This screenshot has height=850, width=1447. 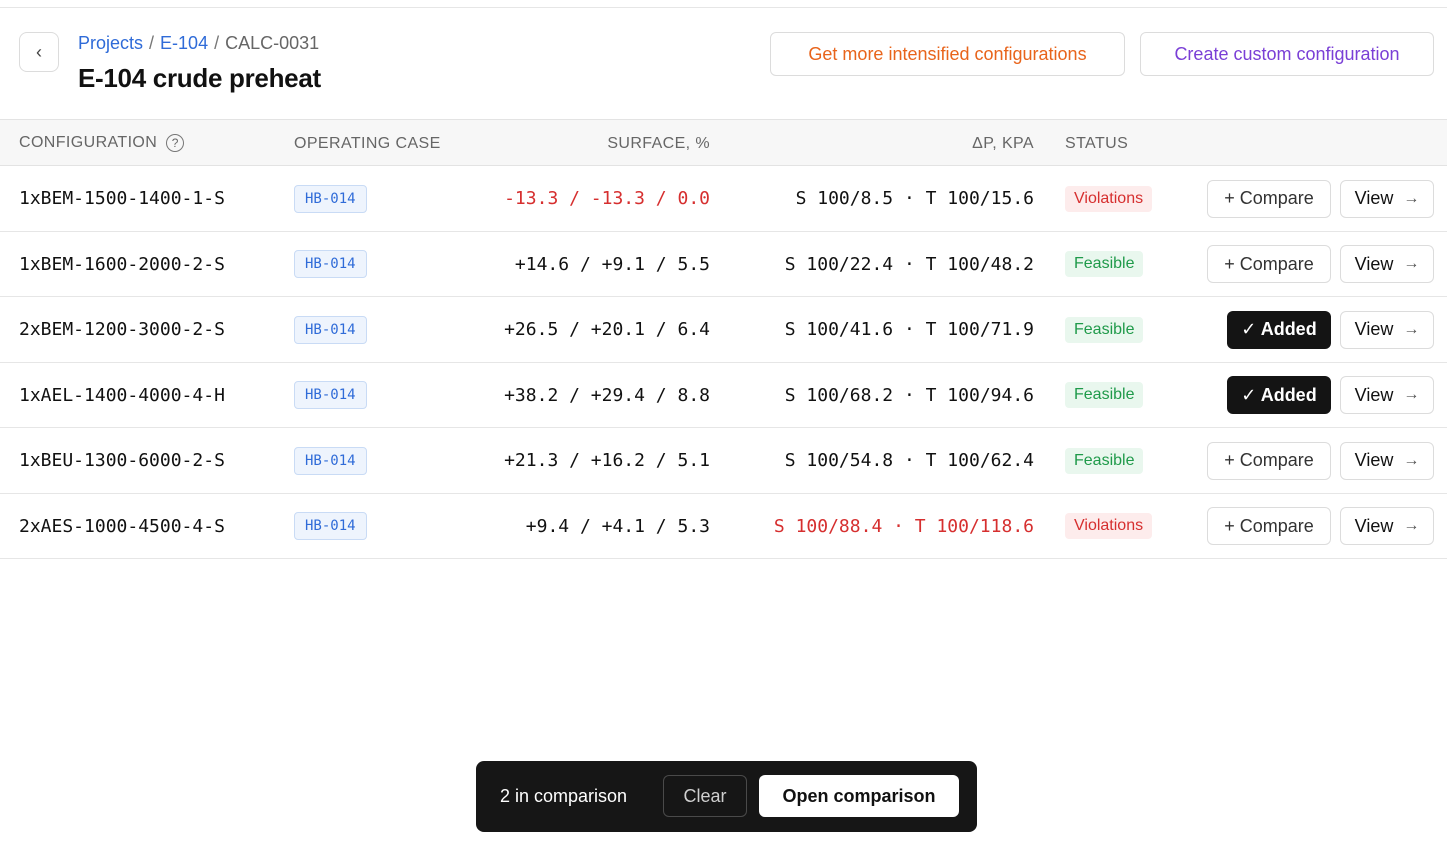 What do you see at coordinates (272, 43) in the screenshot?
I see `breadcrumb-current: CALC-0031` at bounding box center [272, 43].